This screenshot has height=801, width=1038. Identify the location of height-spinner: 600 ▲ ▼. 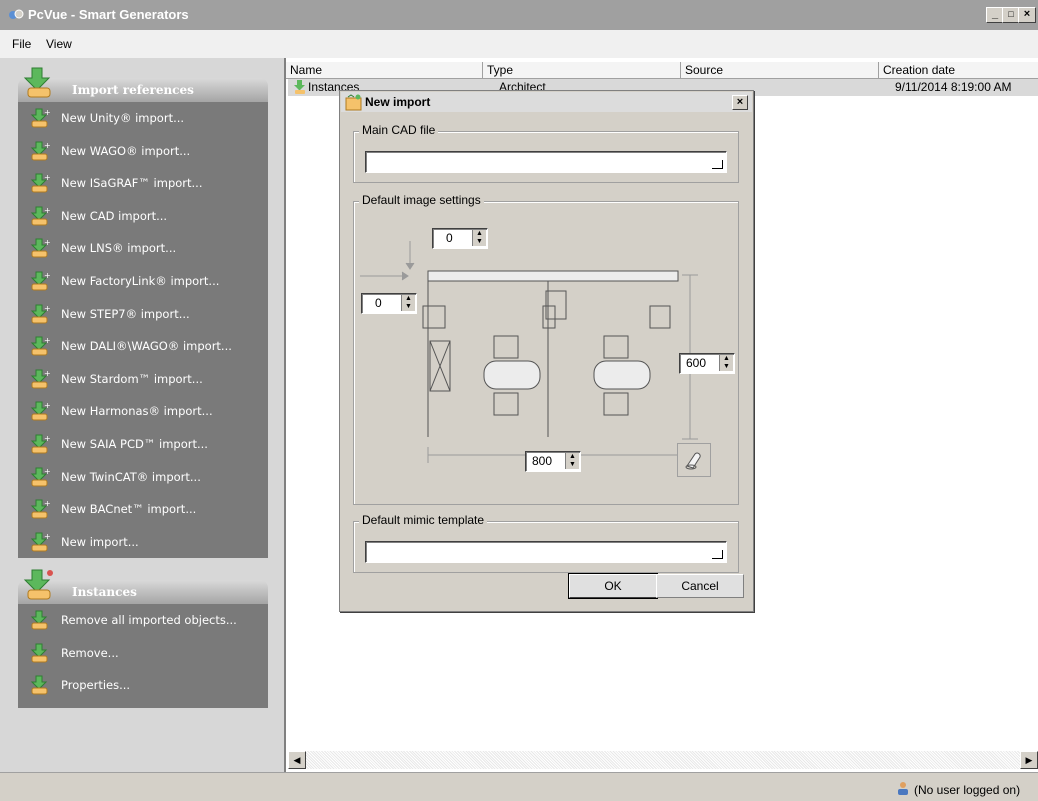
(707, 363).